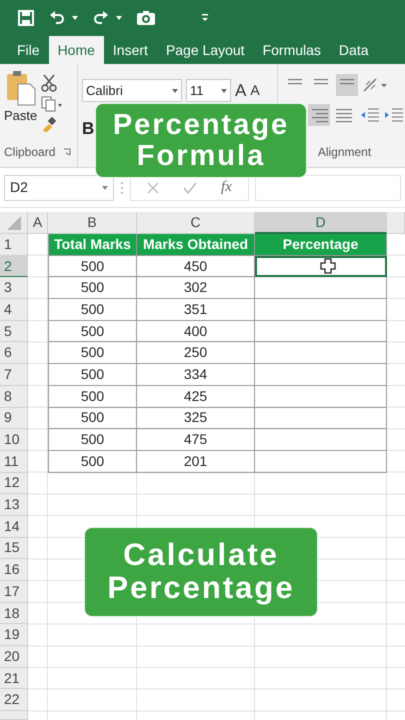 The width and height of the screenshot is (405, 720). I want to click on row-header: 14, so click(14, 527).